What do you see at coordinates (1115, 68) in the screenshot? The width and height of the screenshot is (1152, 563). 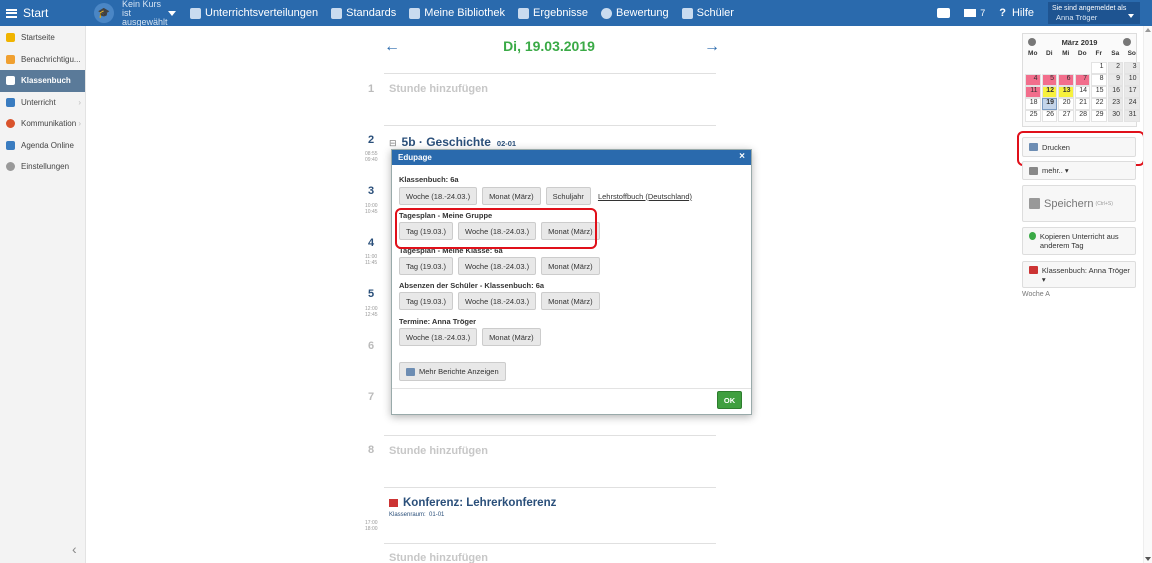 I see `calendar-day: 2` at bounding box center [1115, 68].